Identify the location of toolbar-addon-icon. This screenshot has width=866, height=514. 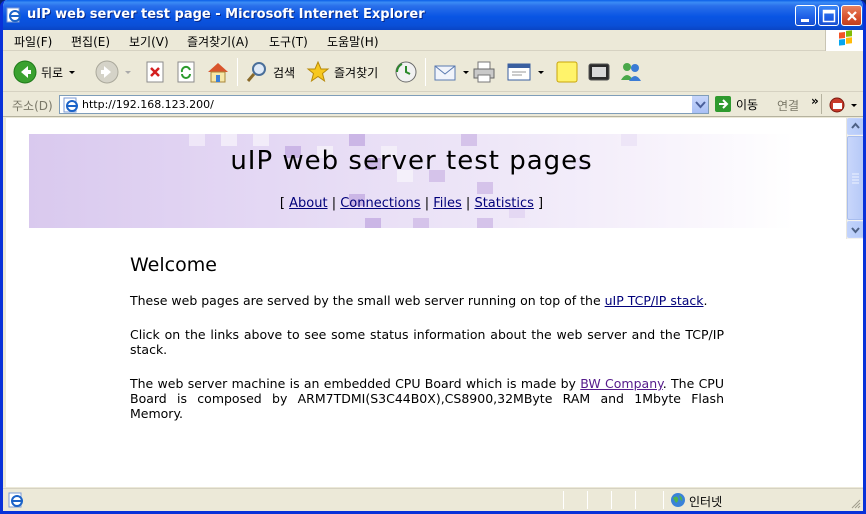
(844, 105).